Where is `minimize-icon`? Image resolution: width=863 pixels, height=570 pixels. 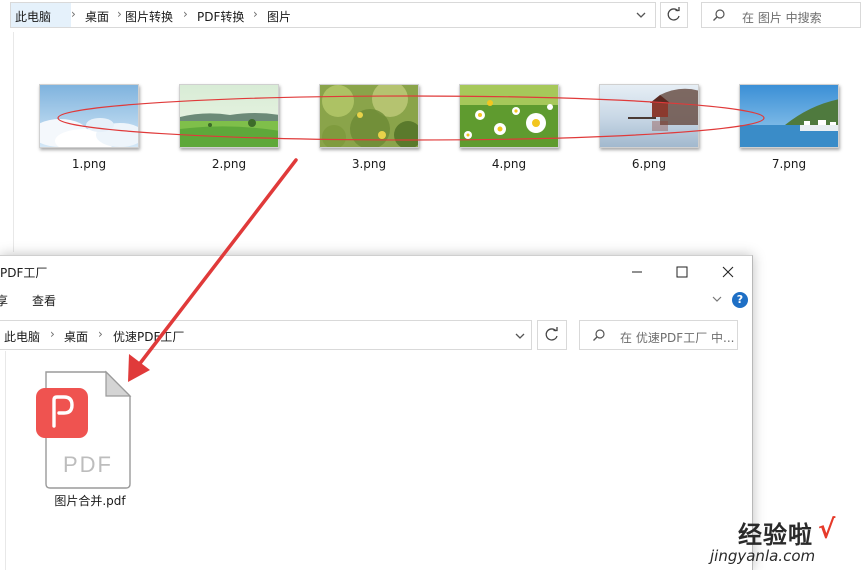 minimize-icon is located at coordinates (637, 272).